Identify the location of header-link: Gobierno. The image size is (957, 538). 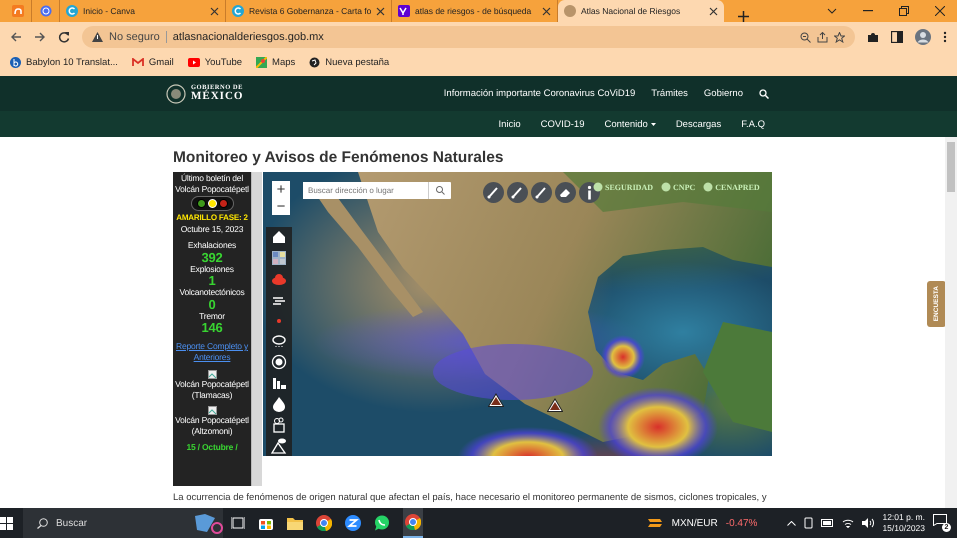
(723, 93).